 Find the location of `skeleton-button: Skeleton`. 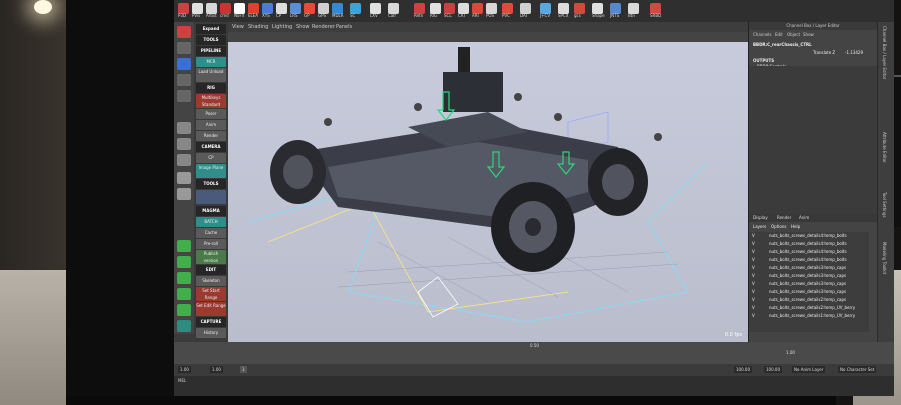

skeleton-button: Skeleton is located at coordinates (211, 281).